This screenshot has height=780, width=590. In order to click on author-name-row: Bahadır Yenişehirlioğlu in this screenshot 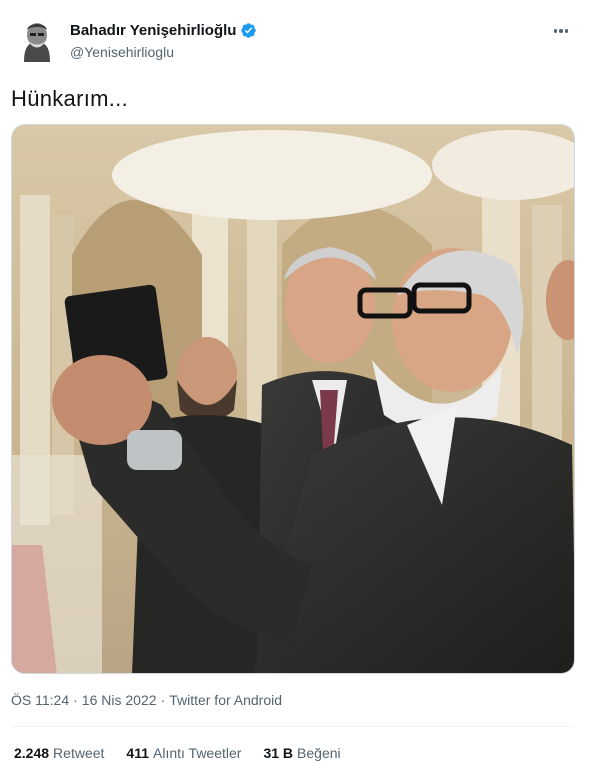, I will do `click(163, 30)`.